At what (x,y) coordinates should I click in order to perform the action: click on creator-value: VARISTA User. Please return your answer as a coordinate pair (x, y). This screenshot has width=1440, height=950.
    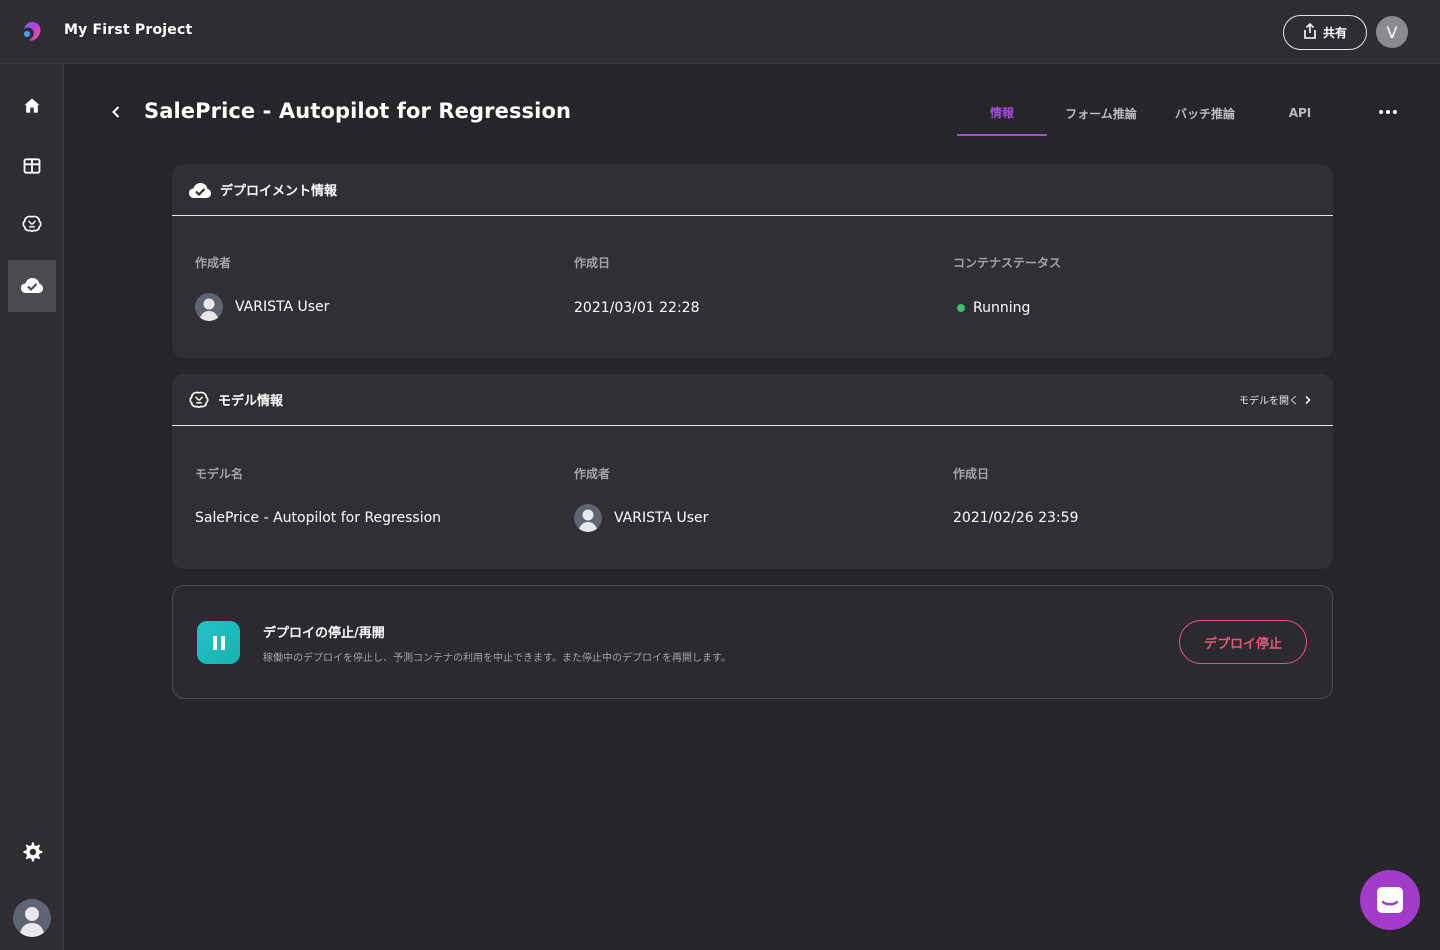
    Looking at the image, I should click on (262, 307).